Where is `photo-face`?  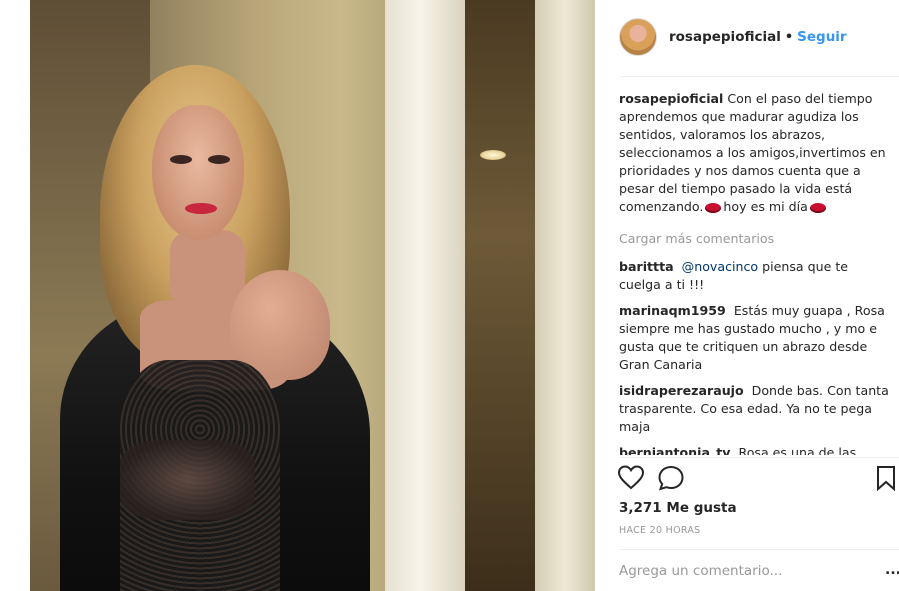 photo-face is located at coordinates (198, 172).